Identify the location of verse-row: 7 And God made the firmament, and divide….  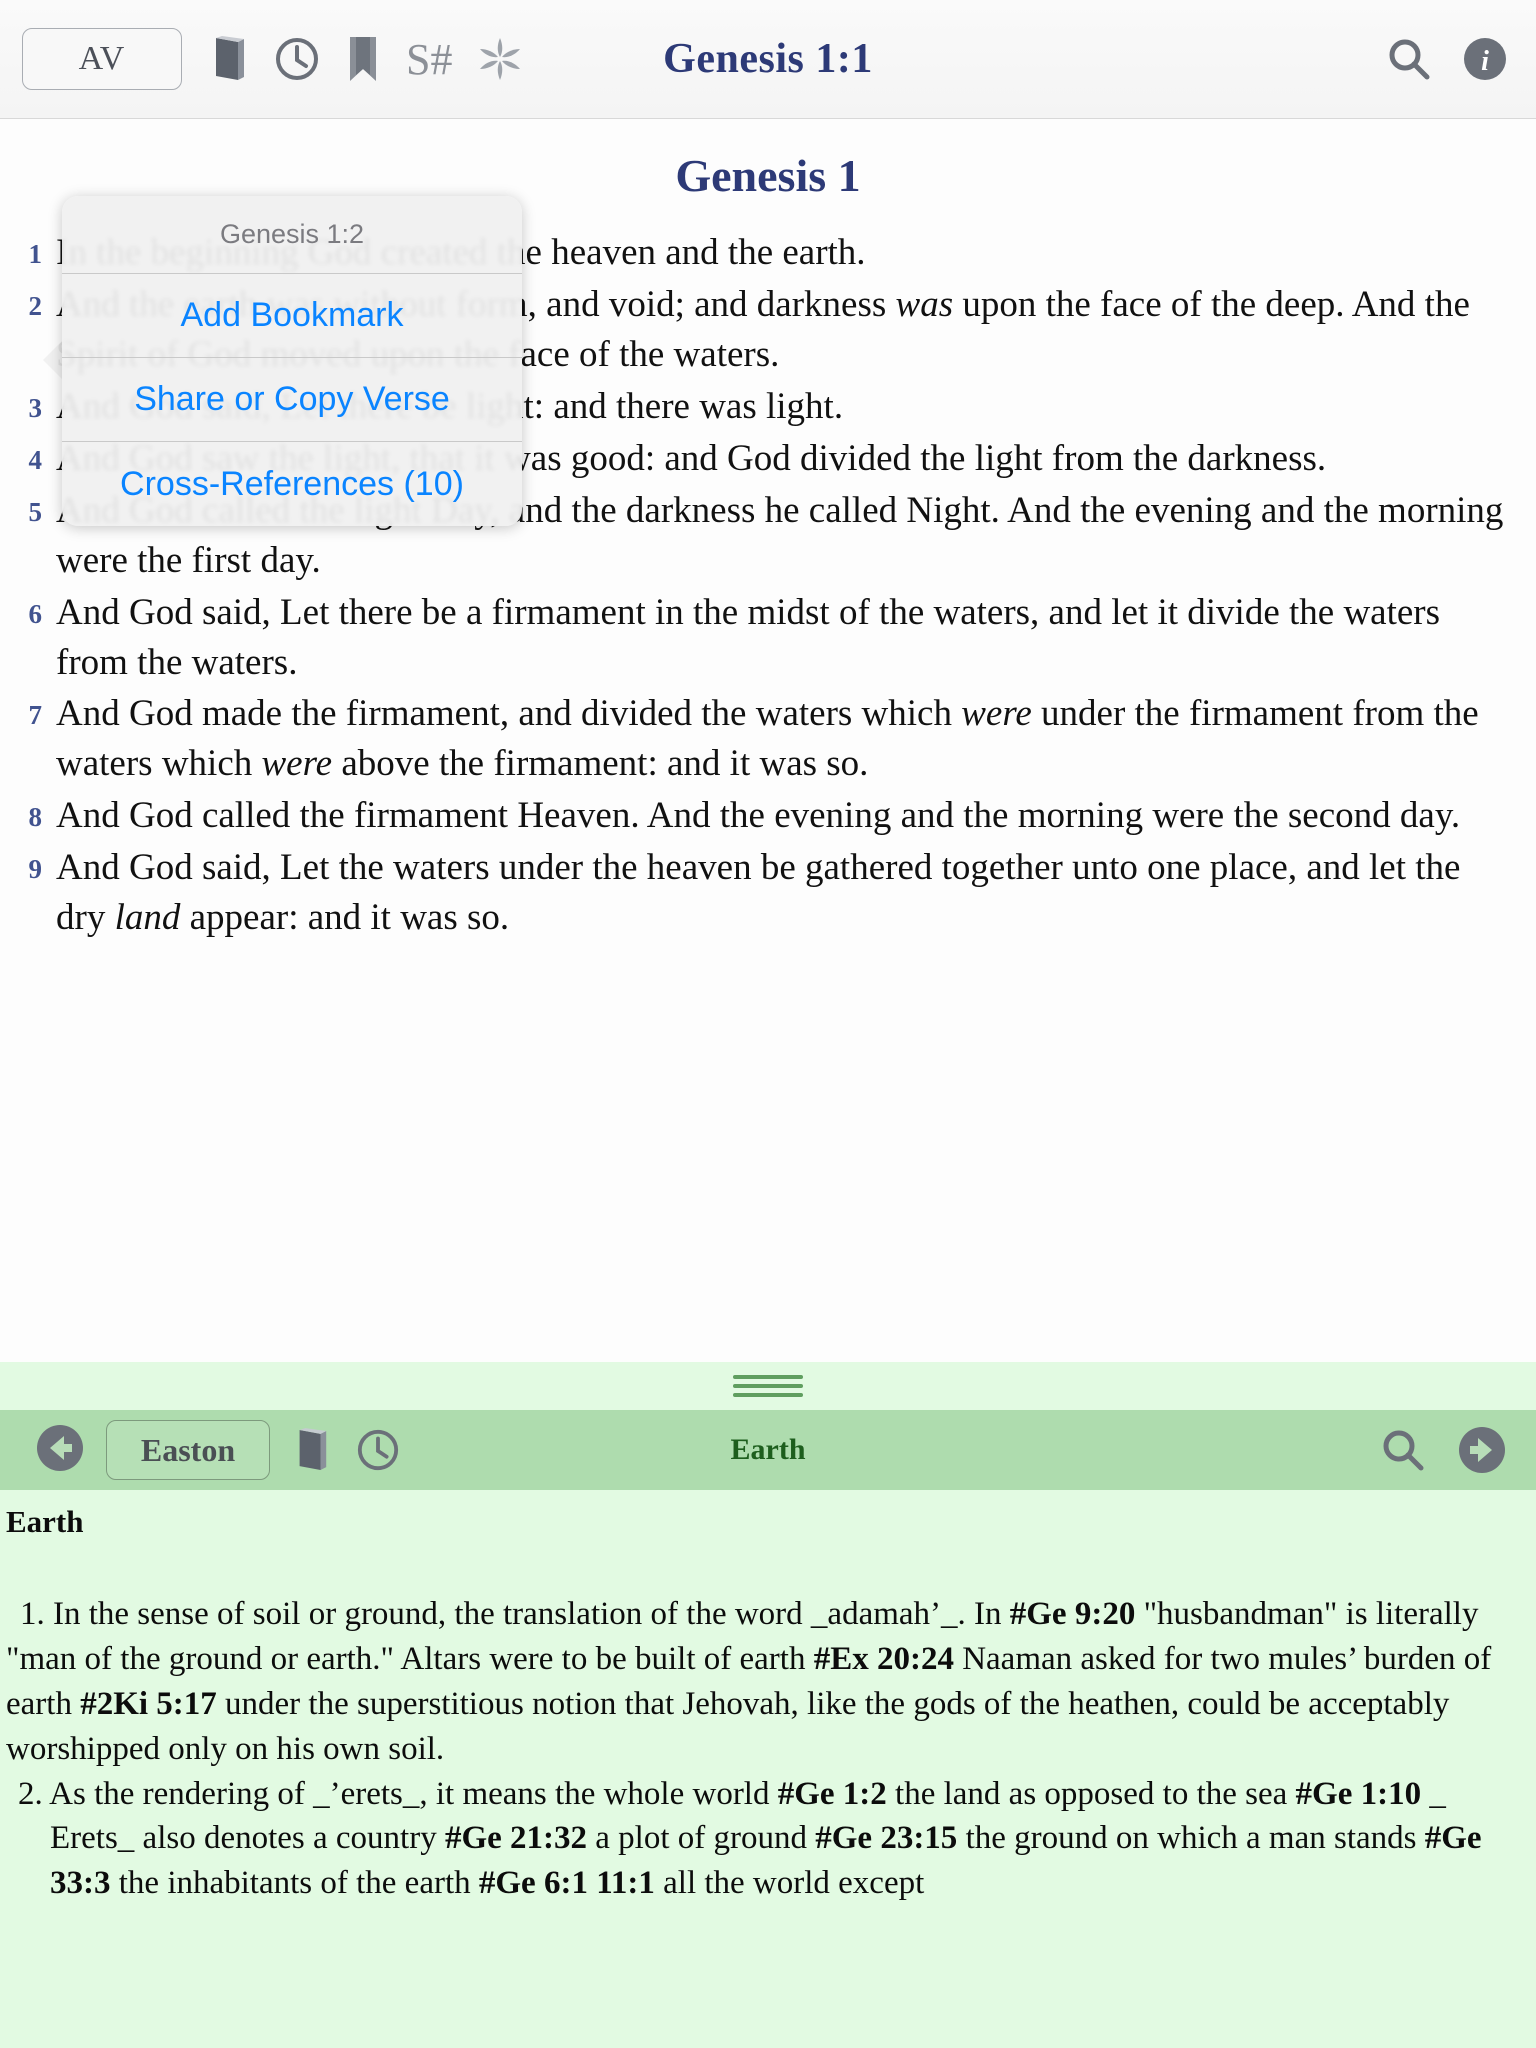
(761, 739).